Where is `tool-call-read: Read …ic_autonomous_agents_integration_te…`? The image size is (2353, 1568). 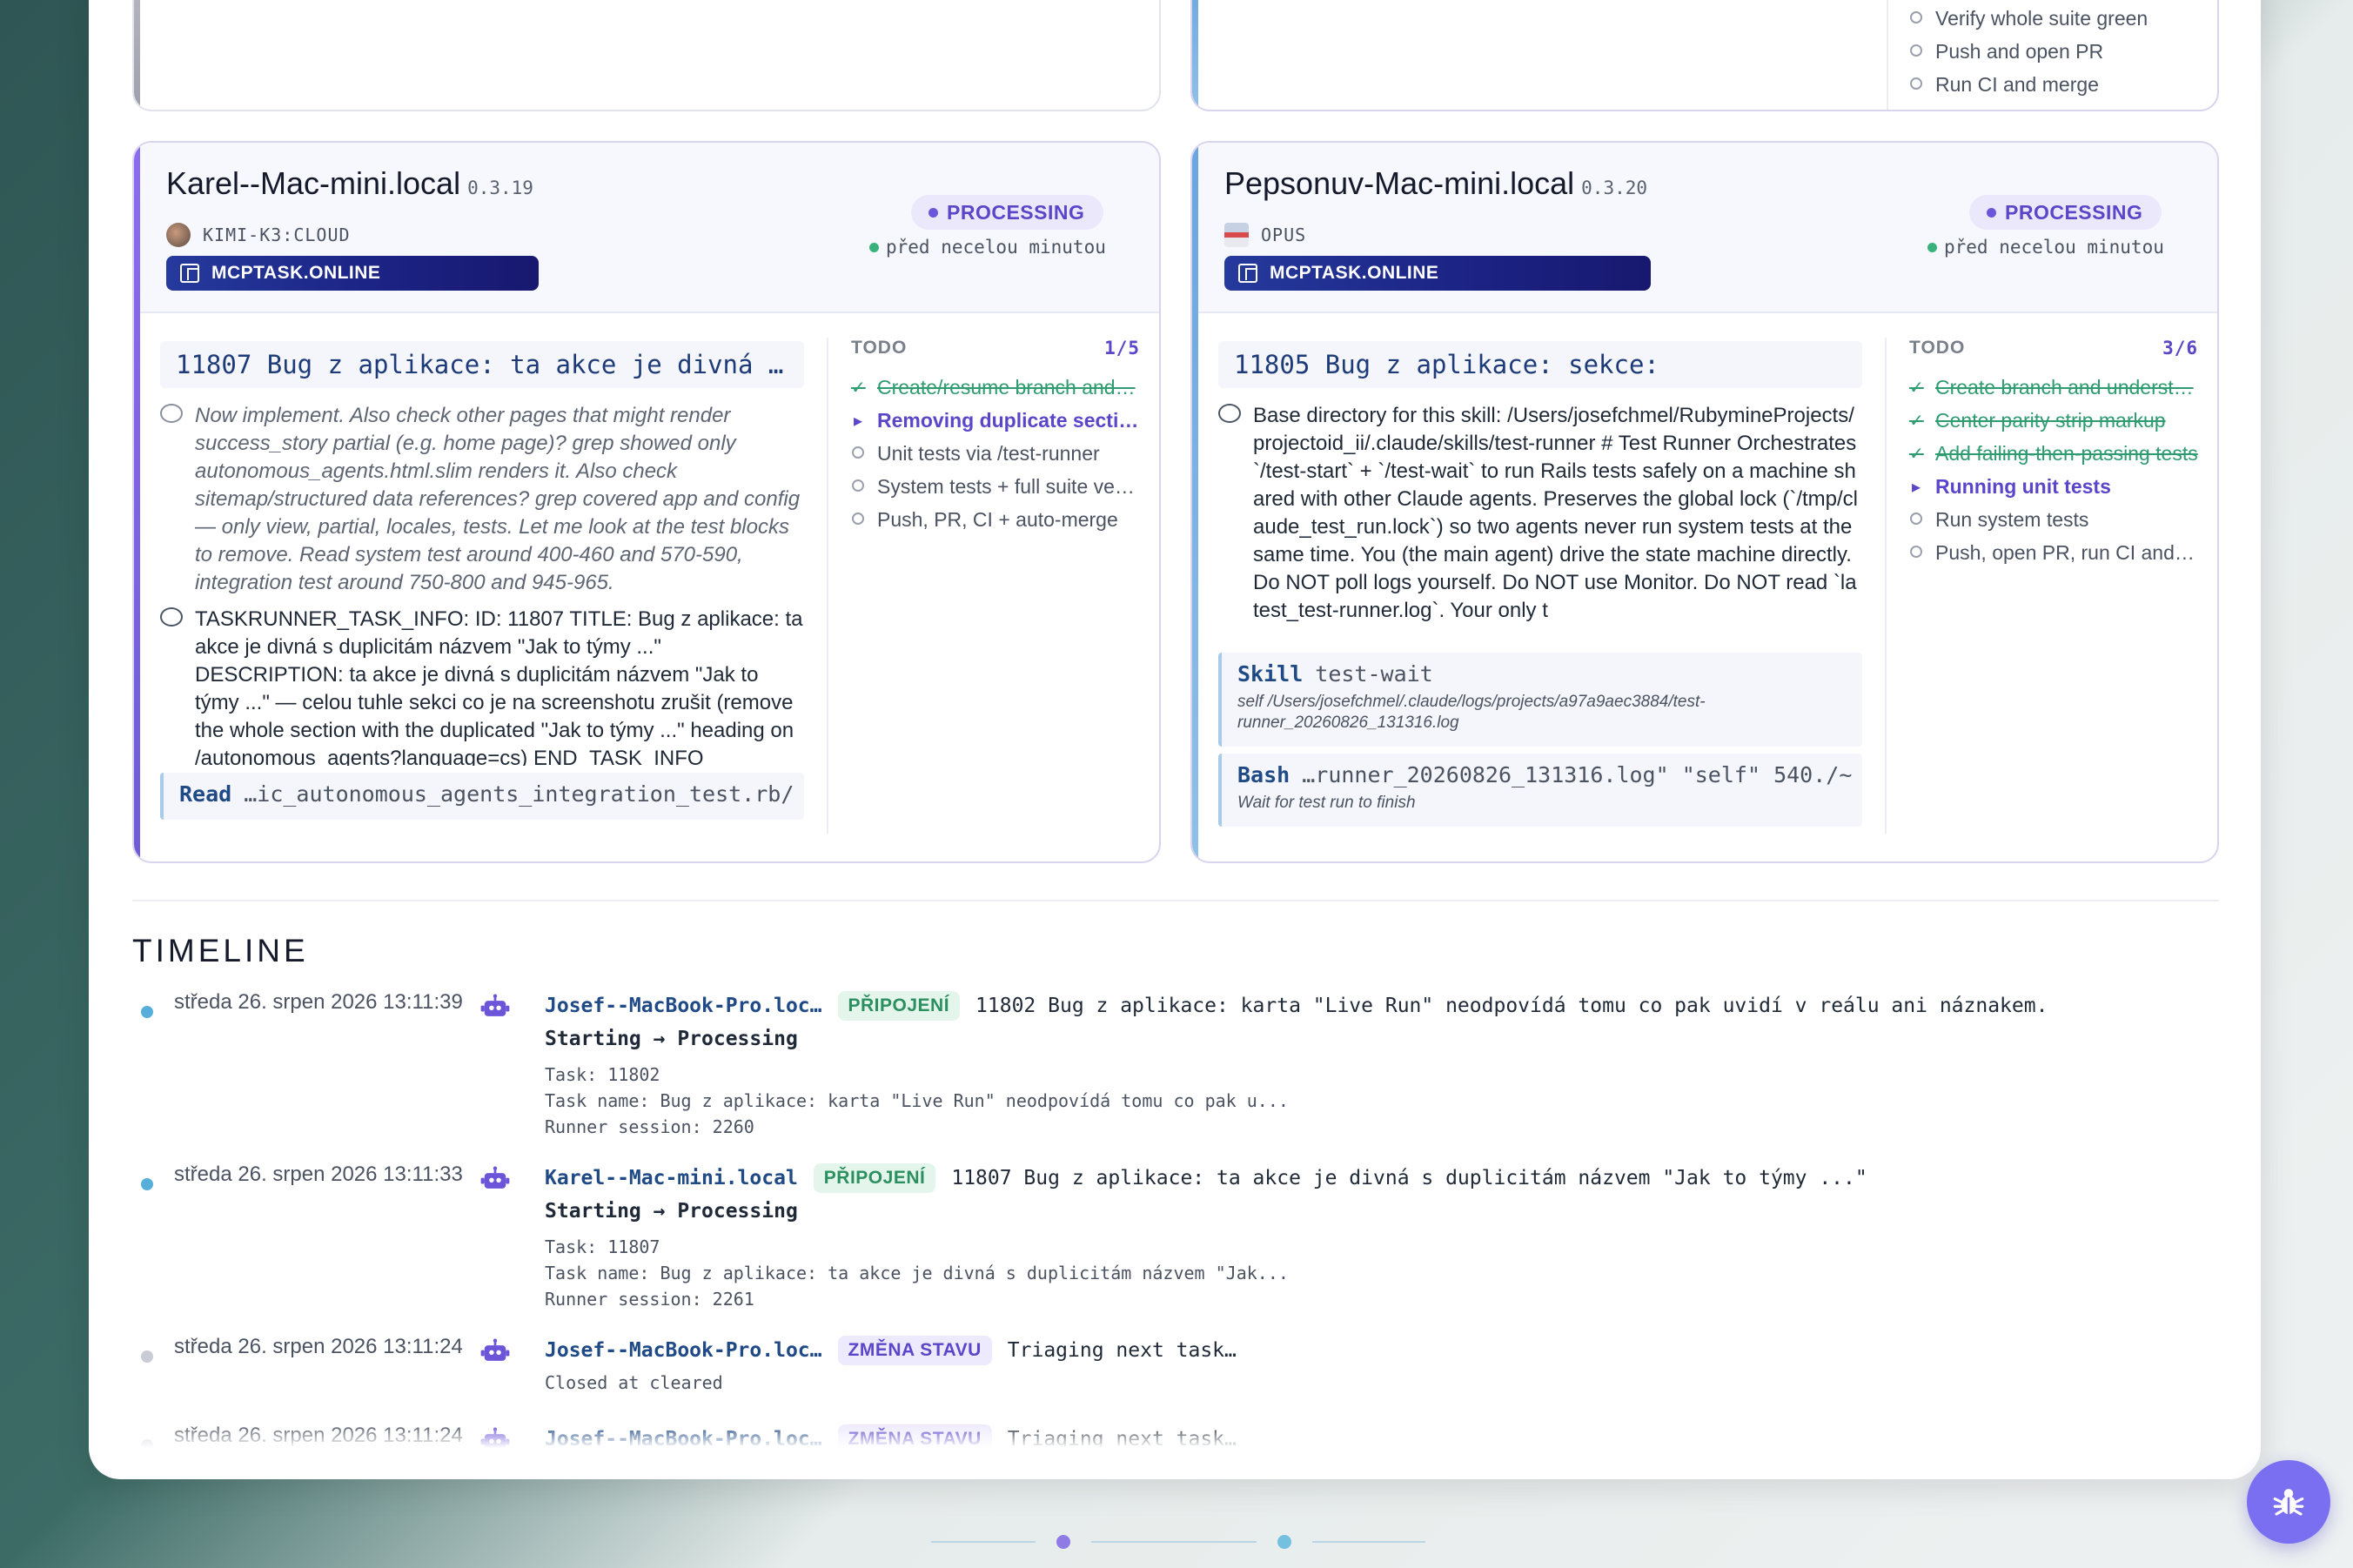
tool-call-read: Read …ic_autonomous_agents_integration_te… is located at coordinates (482, 797).